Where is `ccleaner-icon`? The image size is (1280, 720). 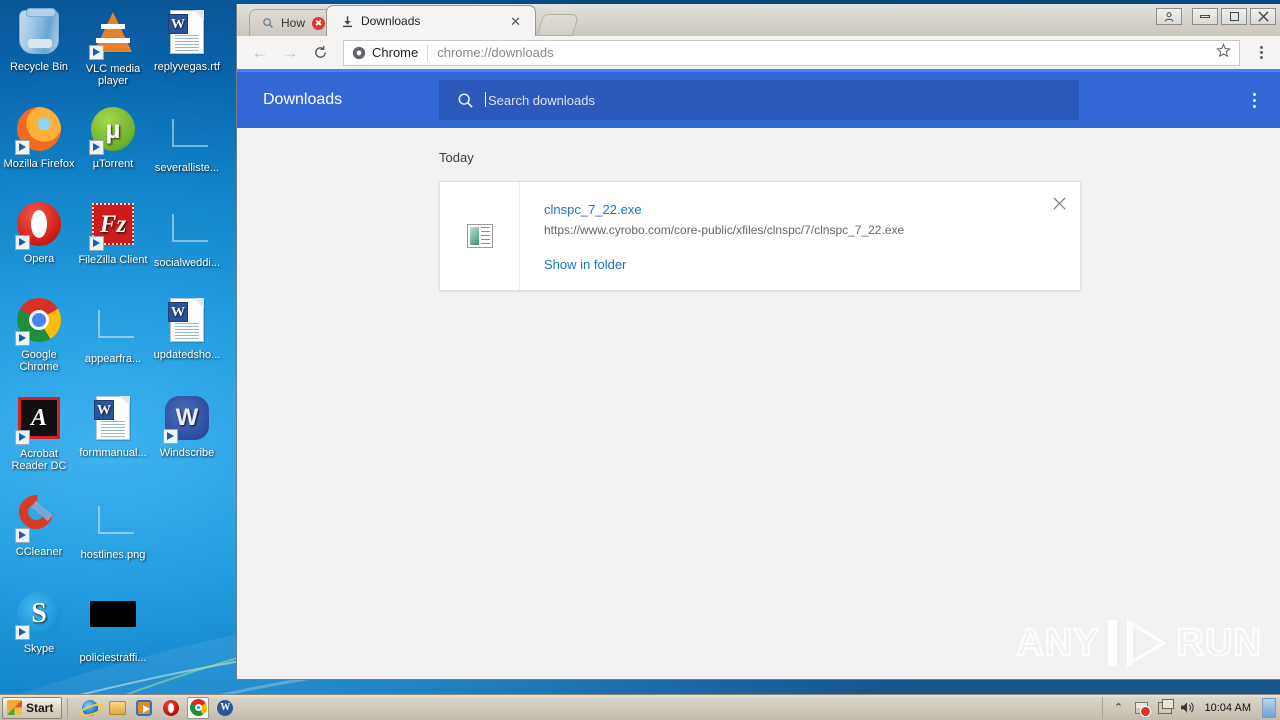 ccleaner-icon is located at coordinates (37, 515).